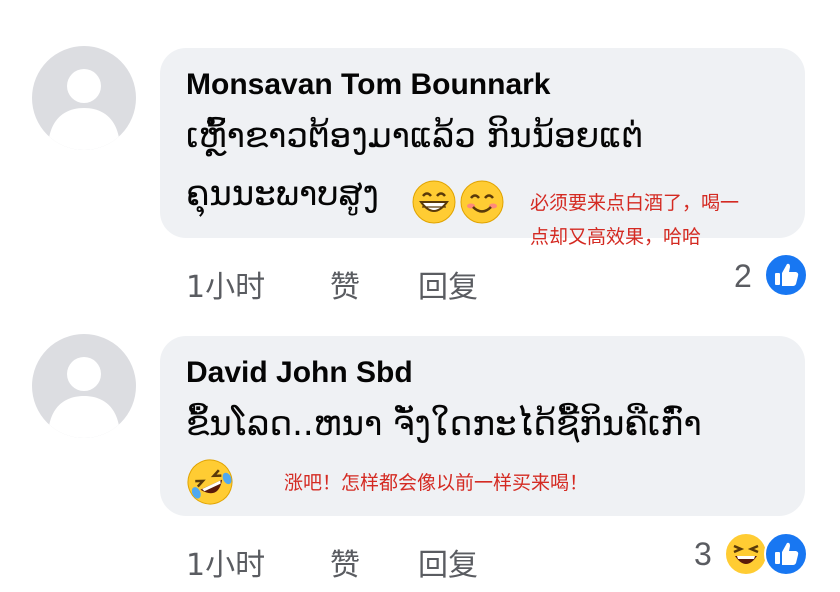 This screenshot has width=840, height=592. What do you see at coordinates (482, 202) in the screenshot?
I see `smiling-face-icon` at bounding box center [482, 202].